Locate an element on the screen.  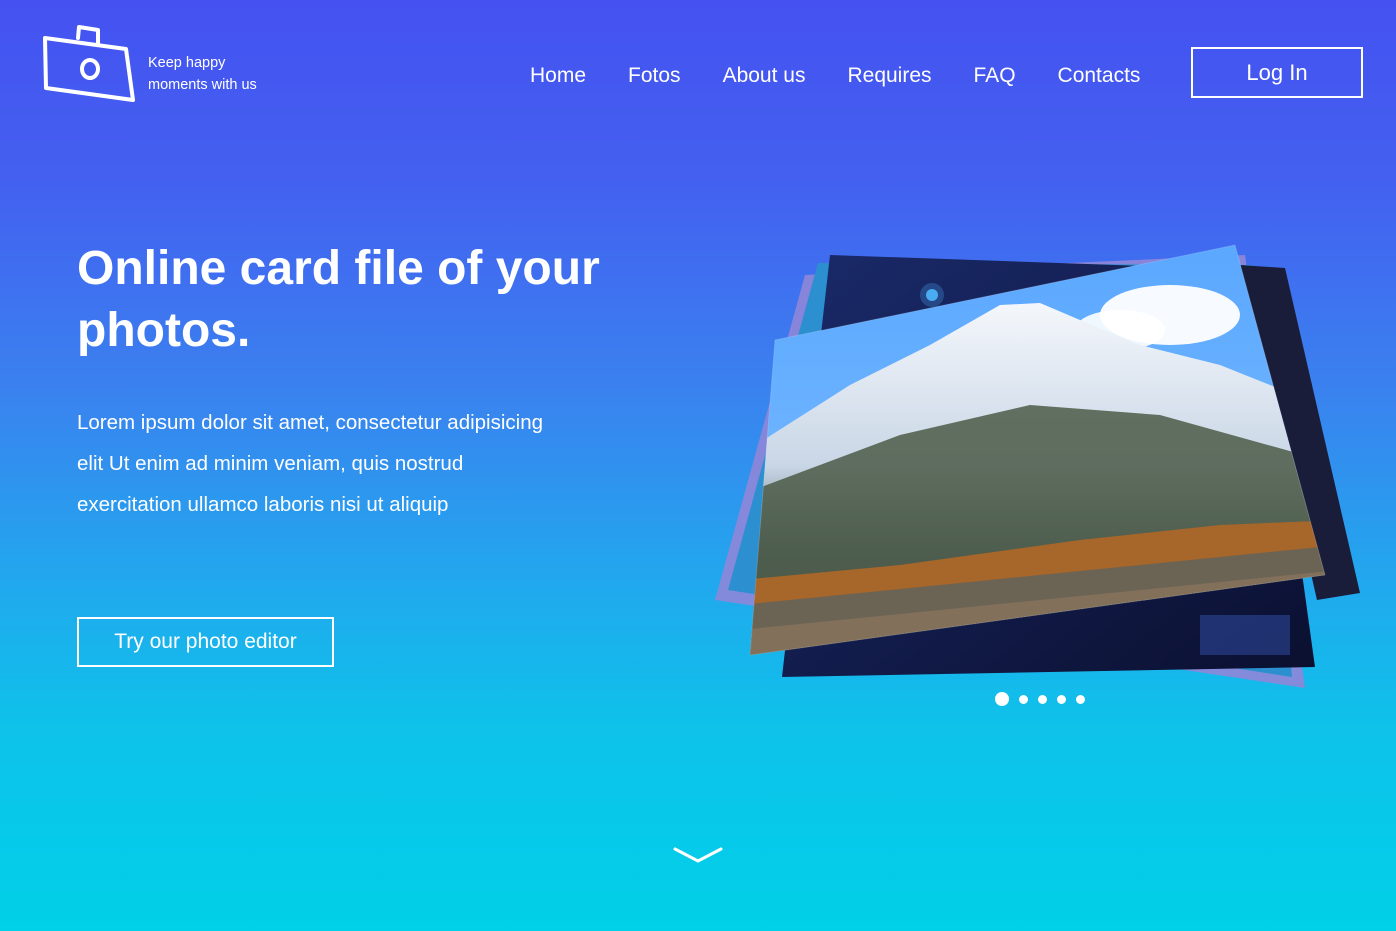
carousel-dots is located at coordinates (1040, 699).